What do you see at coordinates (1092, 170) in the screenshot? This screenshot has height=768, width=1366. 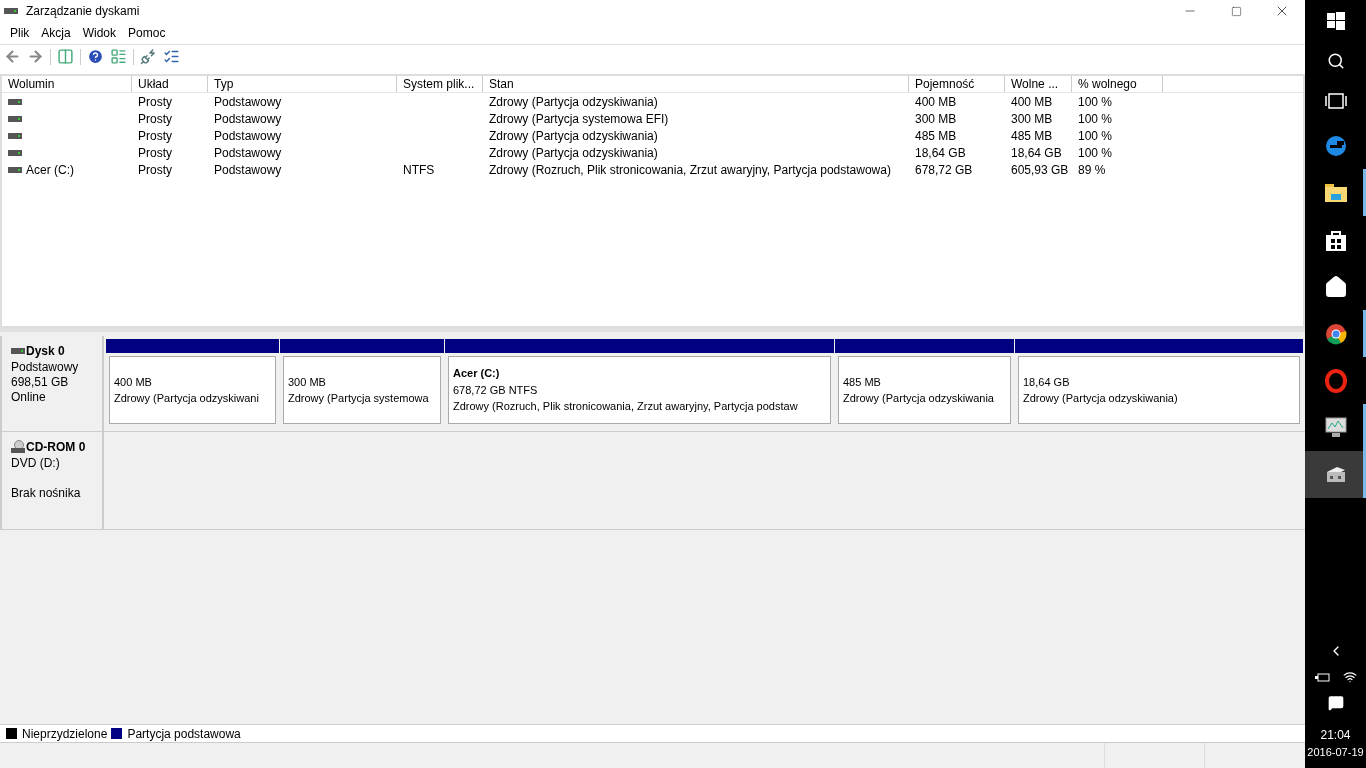 I see `table-cell-text: 89 %` at bounding box center [1092, 170].